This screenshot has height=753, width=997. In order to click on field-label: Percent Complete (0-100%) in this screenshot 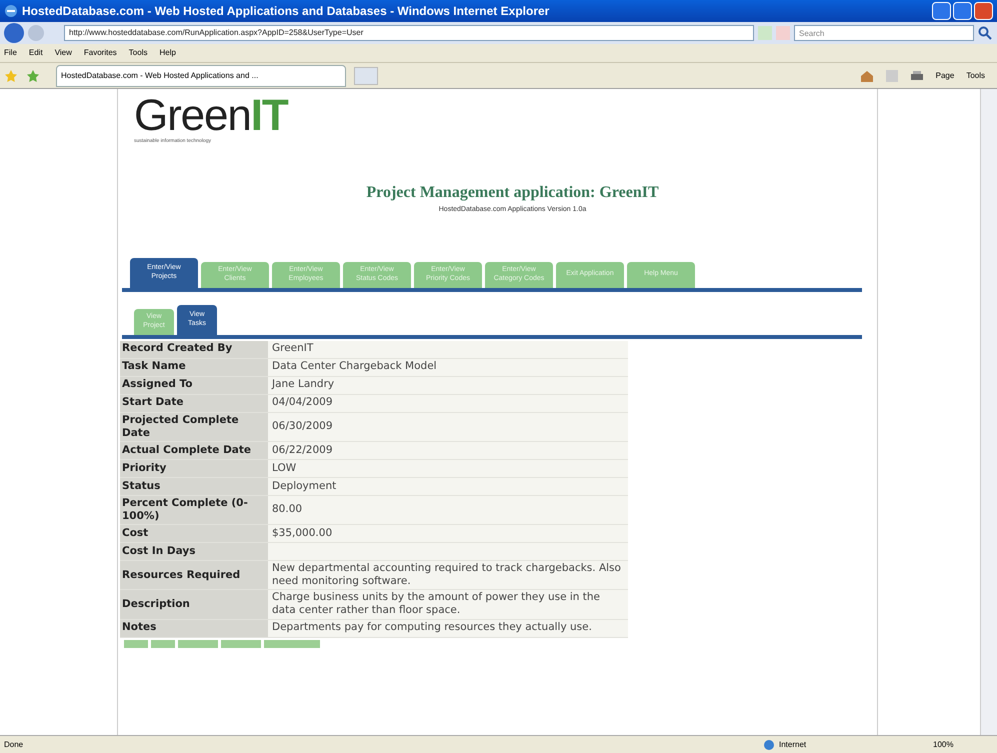, I will do `click(194, 510)`.